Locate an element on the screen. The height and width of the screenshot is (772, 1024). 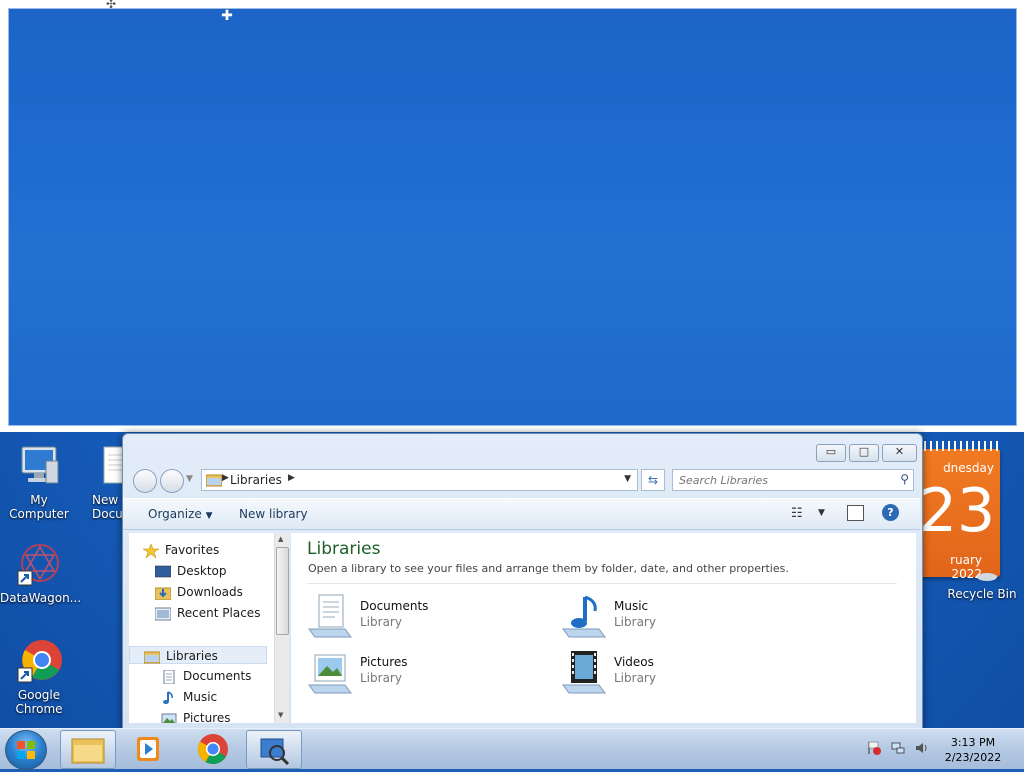
pictures-library-icon is located at coordinates (330, 672).